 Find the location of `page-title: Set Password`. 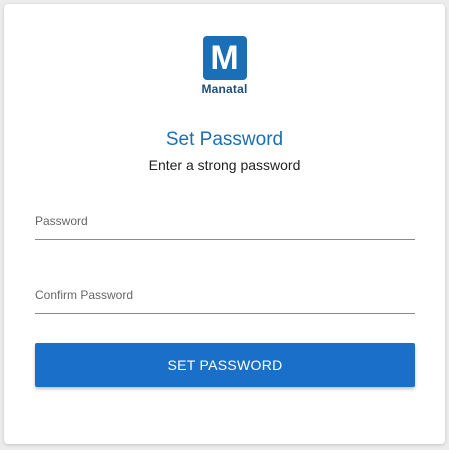

page-title: Set Password is located at coordinates (224, 139).